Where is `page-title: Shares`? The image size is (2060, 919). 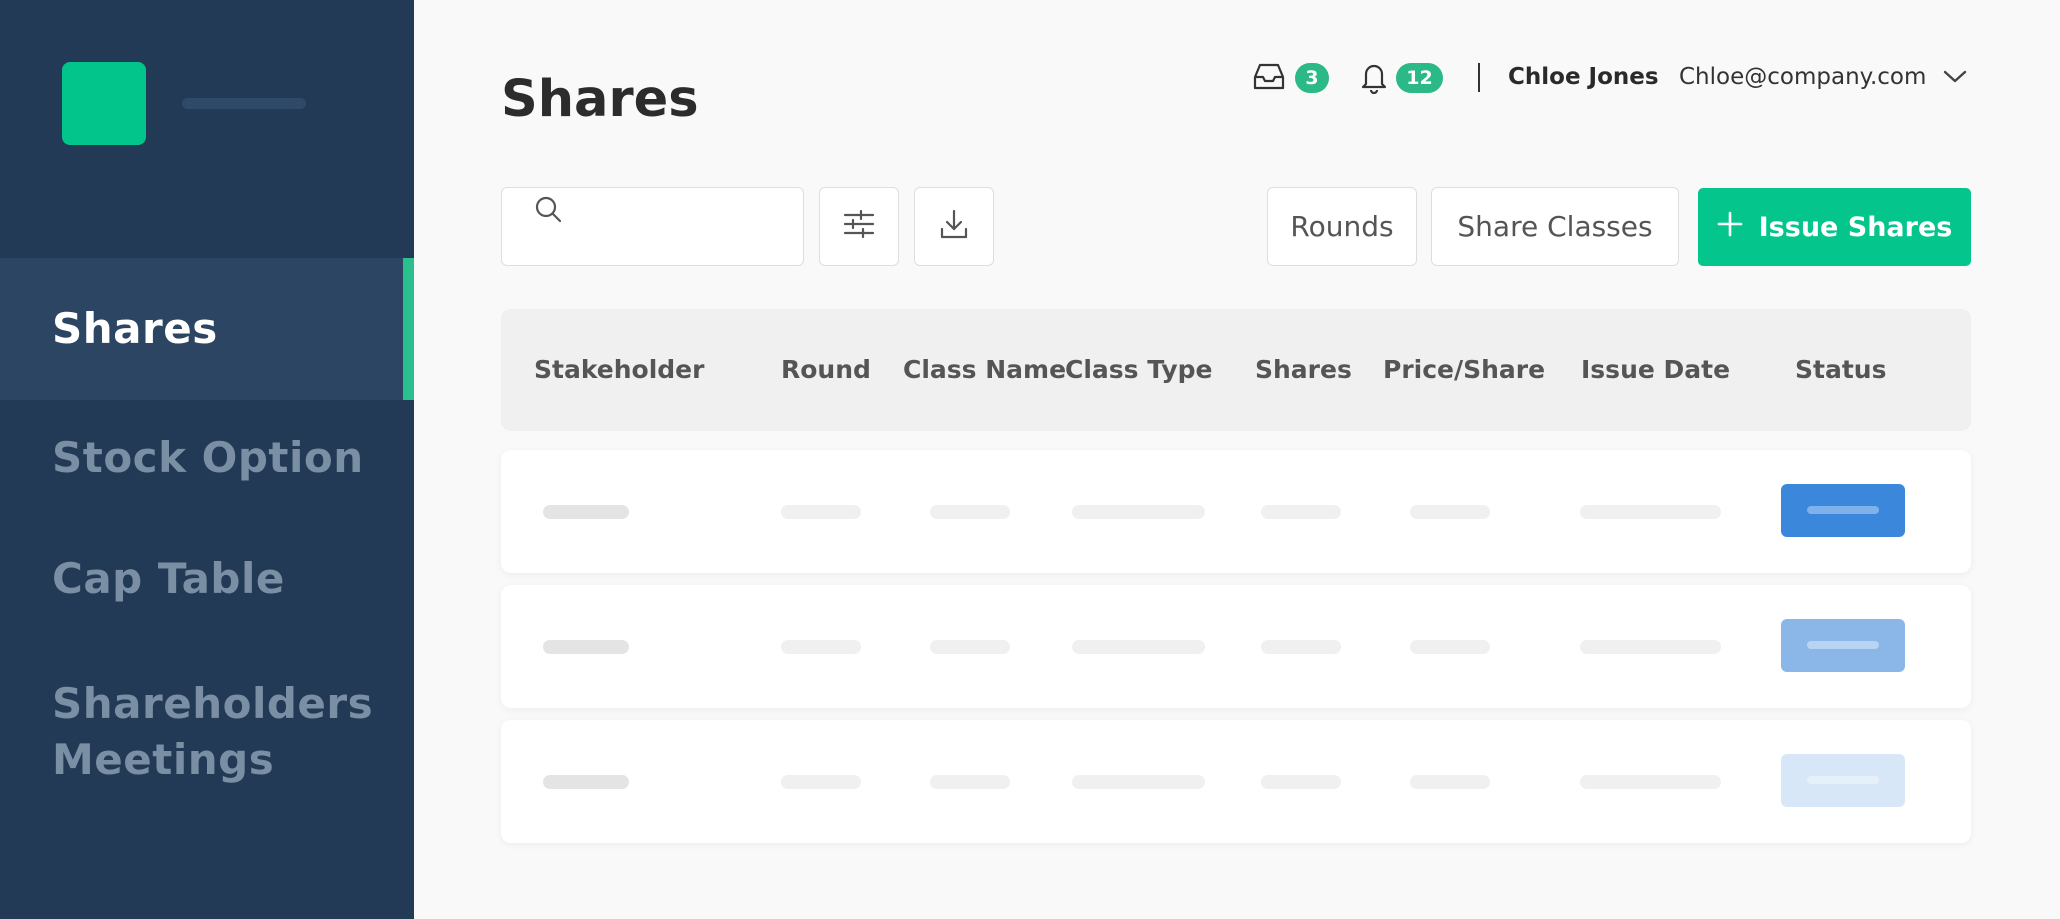
page-title: Shares is located at coordinates (600, 99).